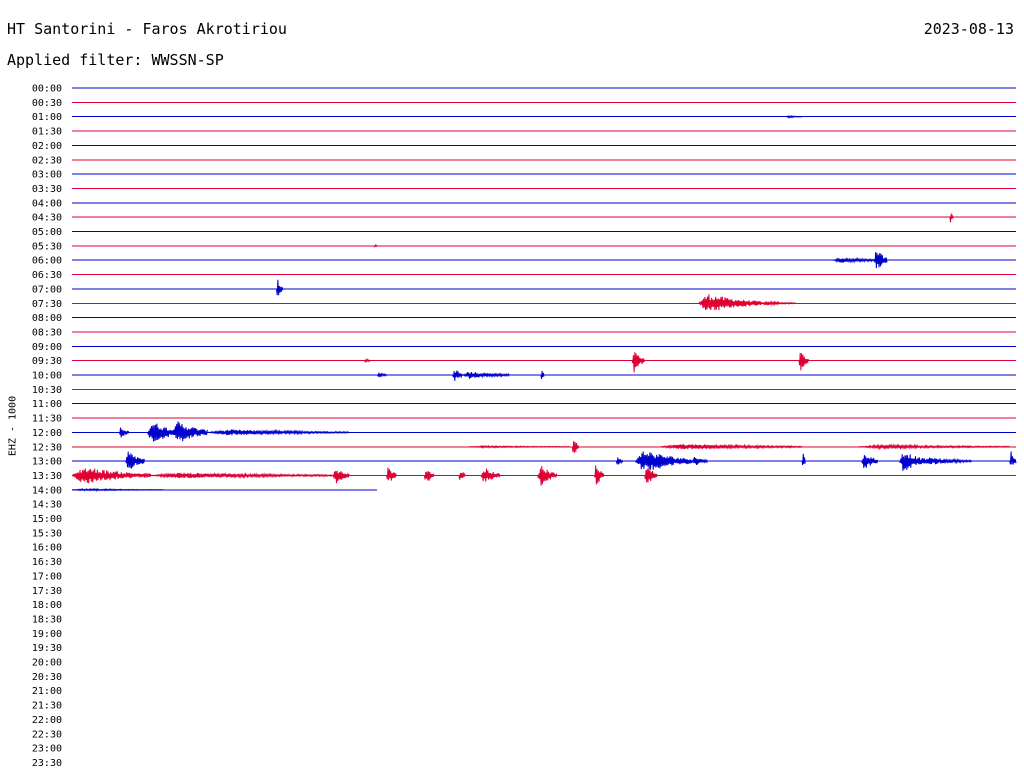 This screenshot has height=780, width=1024. I want to click on time-label: 08:30, so click(47, 332).